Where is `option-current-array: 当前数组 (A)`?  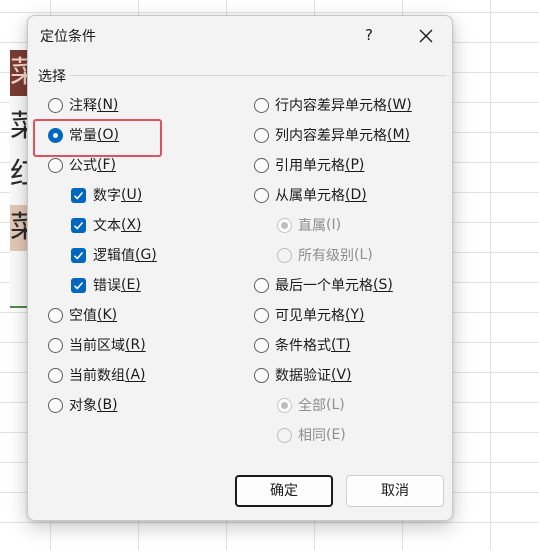
option-current-array: 当前数组 (A) is located at coordinates (97, 375).